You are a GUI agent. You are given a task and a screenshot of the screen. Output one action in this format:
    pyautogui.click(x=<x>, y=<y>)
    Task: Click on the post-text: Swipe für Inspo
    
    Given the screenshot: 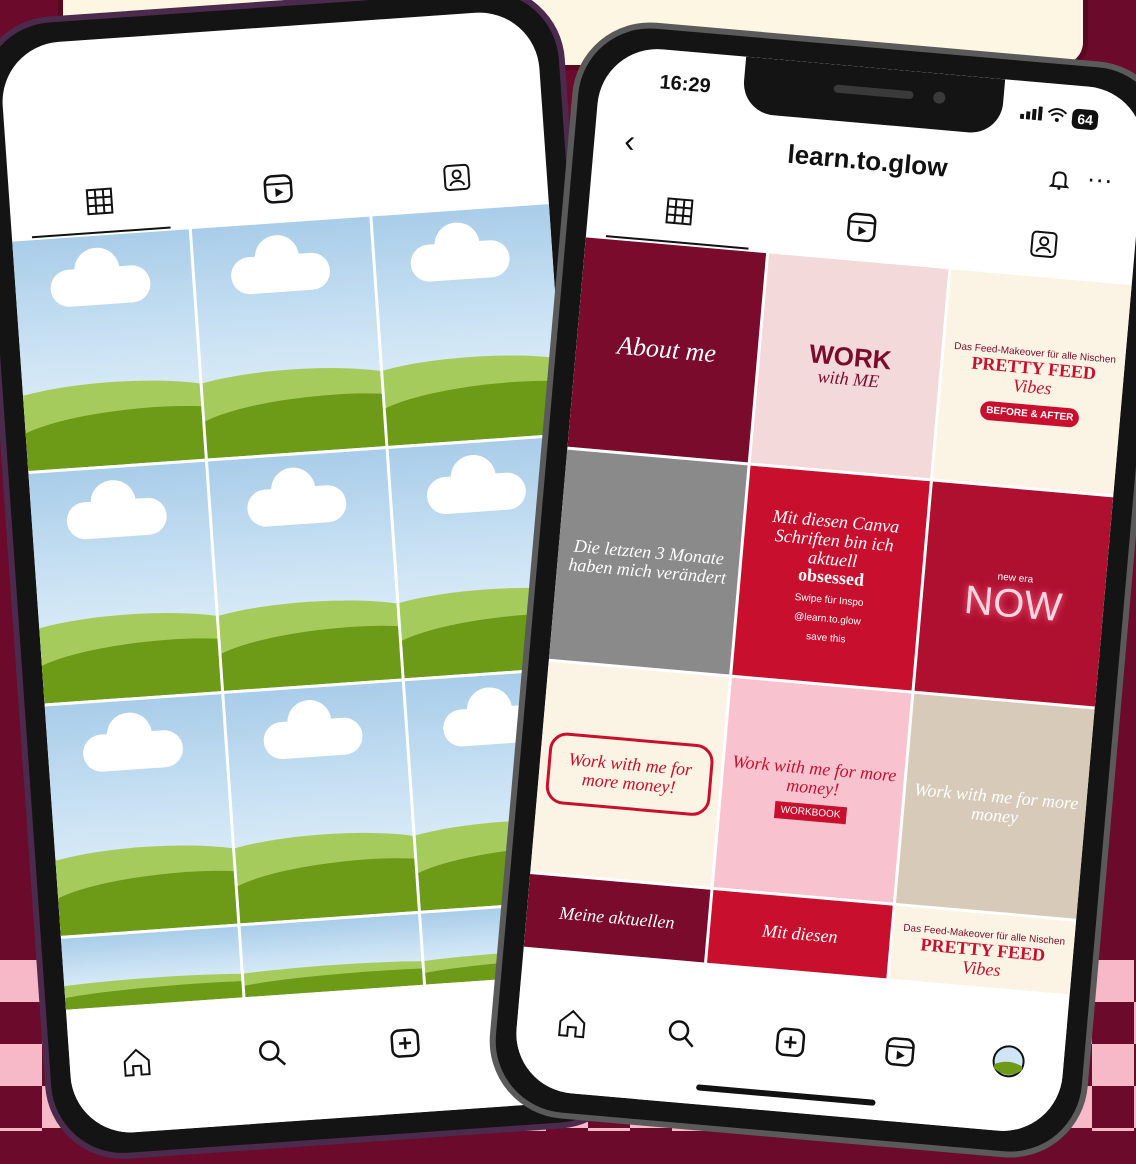 What is the action you would take?
    pyautogui.click(x=829, y=601)
    